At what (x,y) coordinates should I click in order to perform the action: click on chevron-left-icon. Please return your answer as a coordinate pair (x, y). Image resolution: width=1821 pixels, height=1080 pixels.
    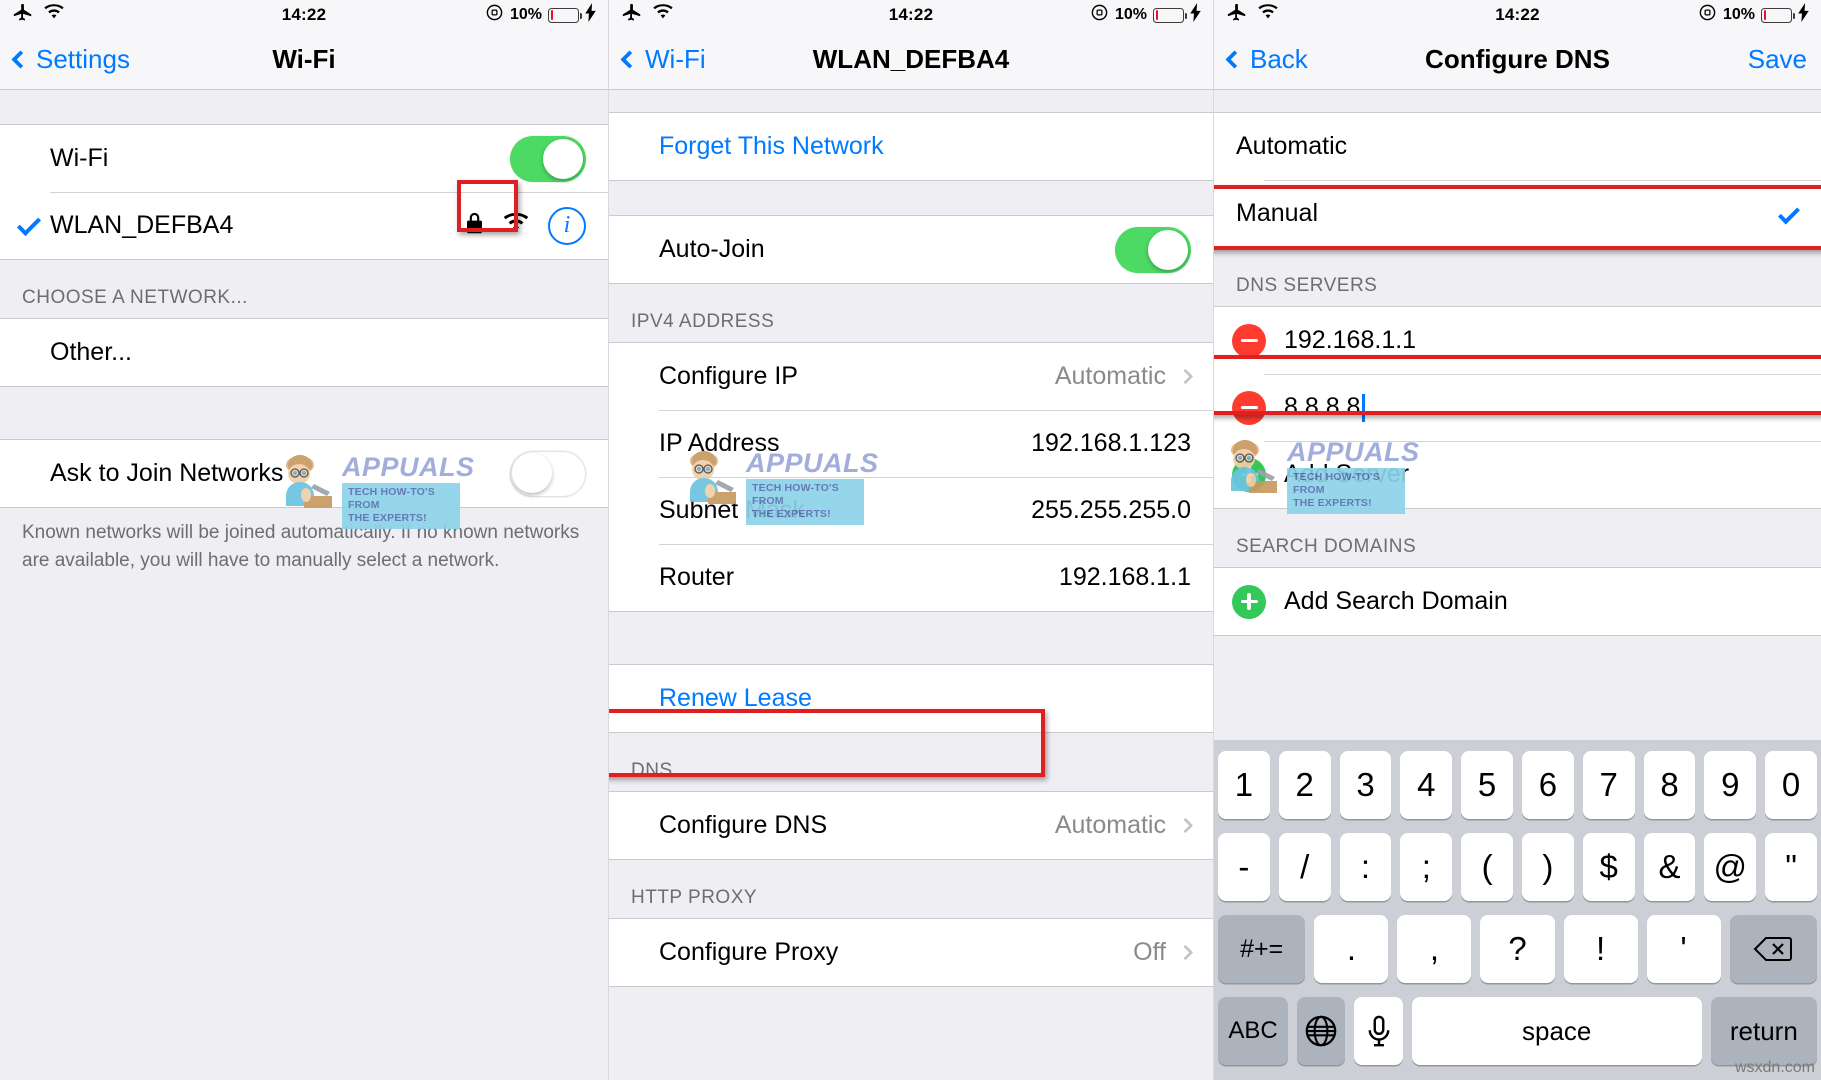
    Looking at the image, I should click on (629, 59).